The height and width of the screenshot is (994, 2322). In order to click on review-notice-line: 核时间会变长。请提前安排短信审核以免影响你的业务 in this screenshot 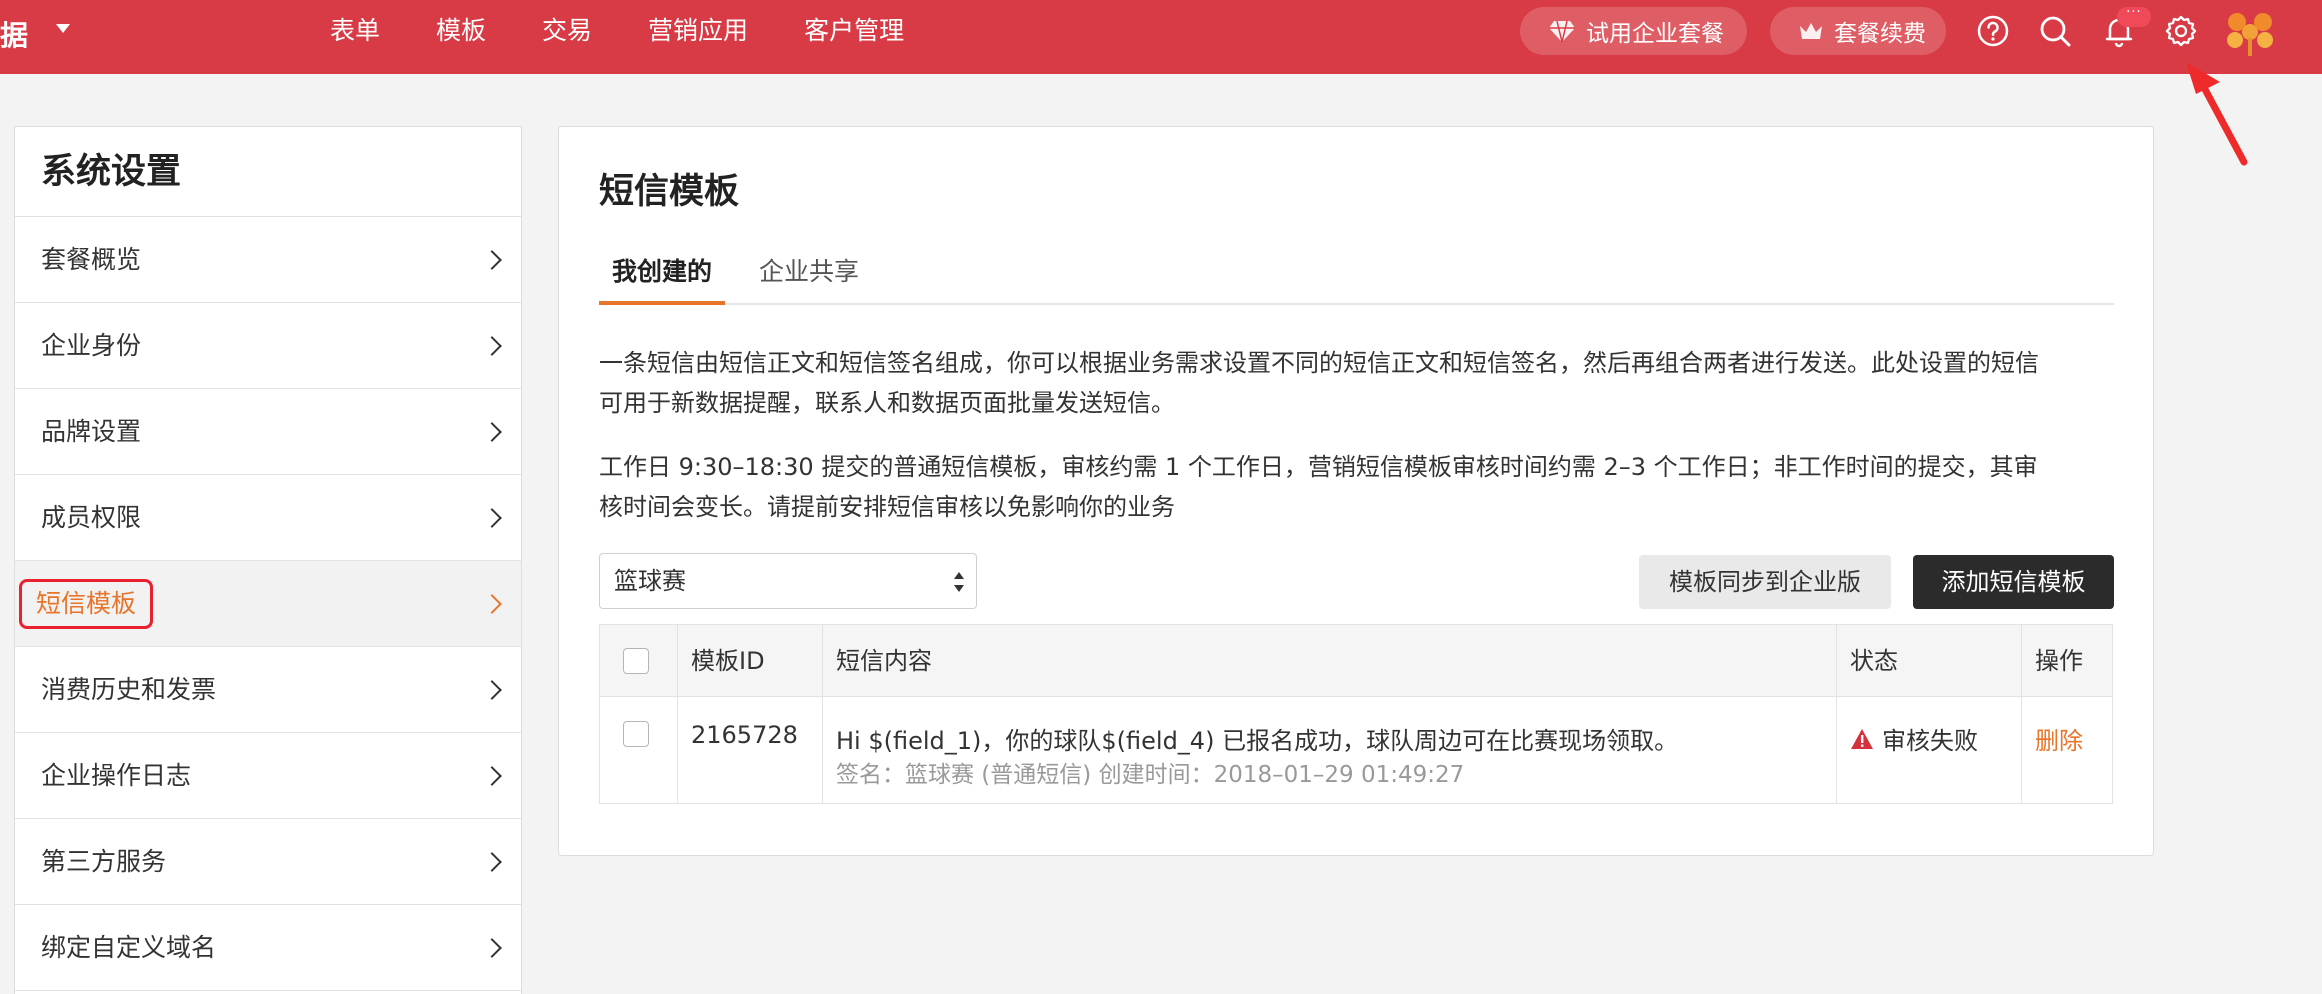, I will do `click(887, 507)`.